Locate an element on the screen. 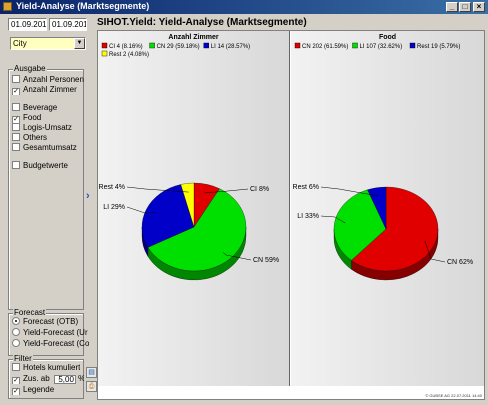 This screenshot has width=488, height=405. checkbox-label: Hotels kumuliert is located at coordinates (52, 367).